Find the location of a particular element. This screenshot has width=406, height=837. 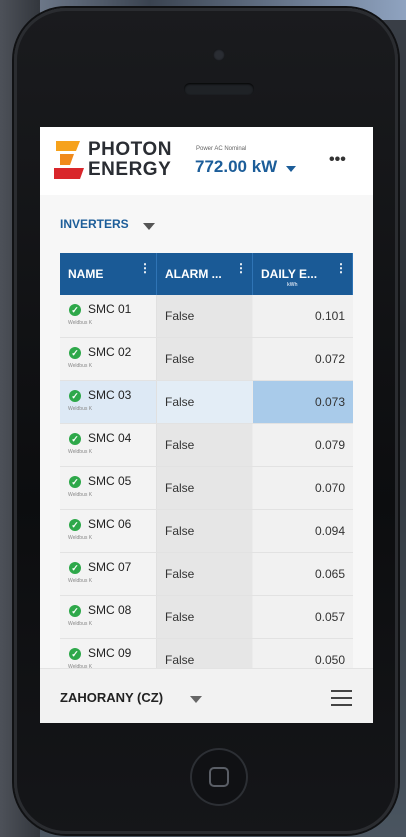

speaker-grille is located at coordinates (219, 89).